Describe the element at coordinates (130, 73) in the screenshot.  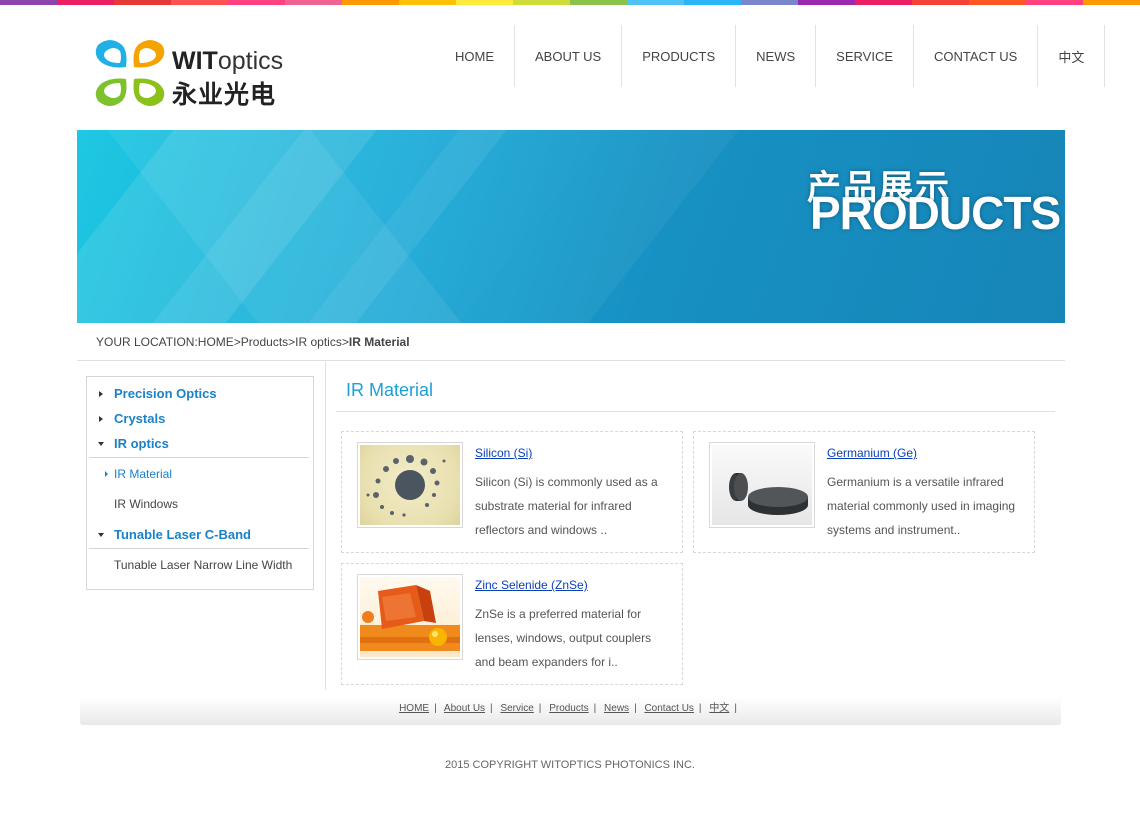
I see `logo-mark-icon` at that location.